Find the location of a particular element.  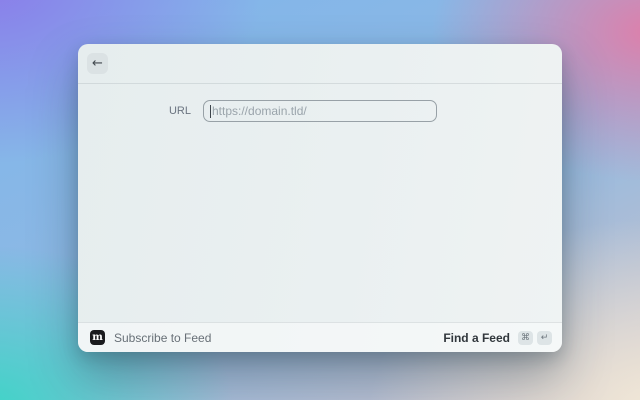

action-bar: m Subscribe to Feed Find a Feed ⌘ ↵ is located at coordinates (320, 337).